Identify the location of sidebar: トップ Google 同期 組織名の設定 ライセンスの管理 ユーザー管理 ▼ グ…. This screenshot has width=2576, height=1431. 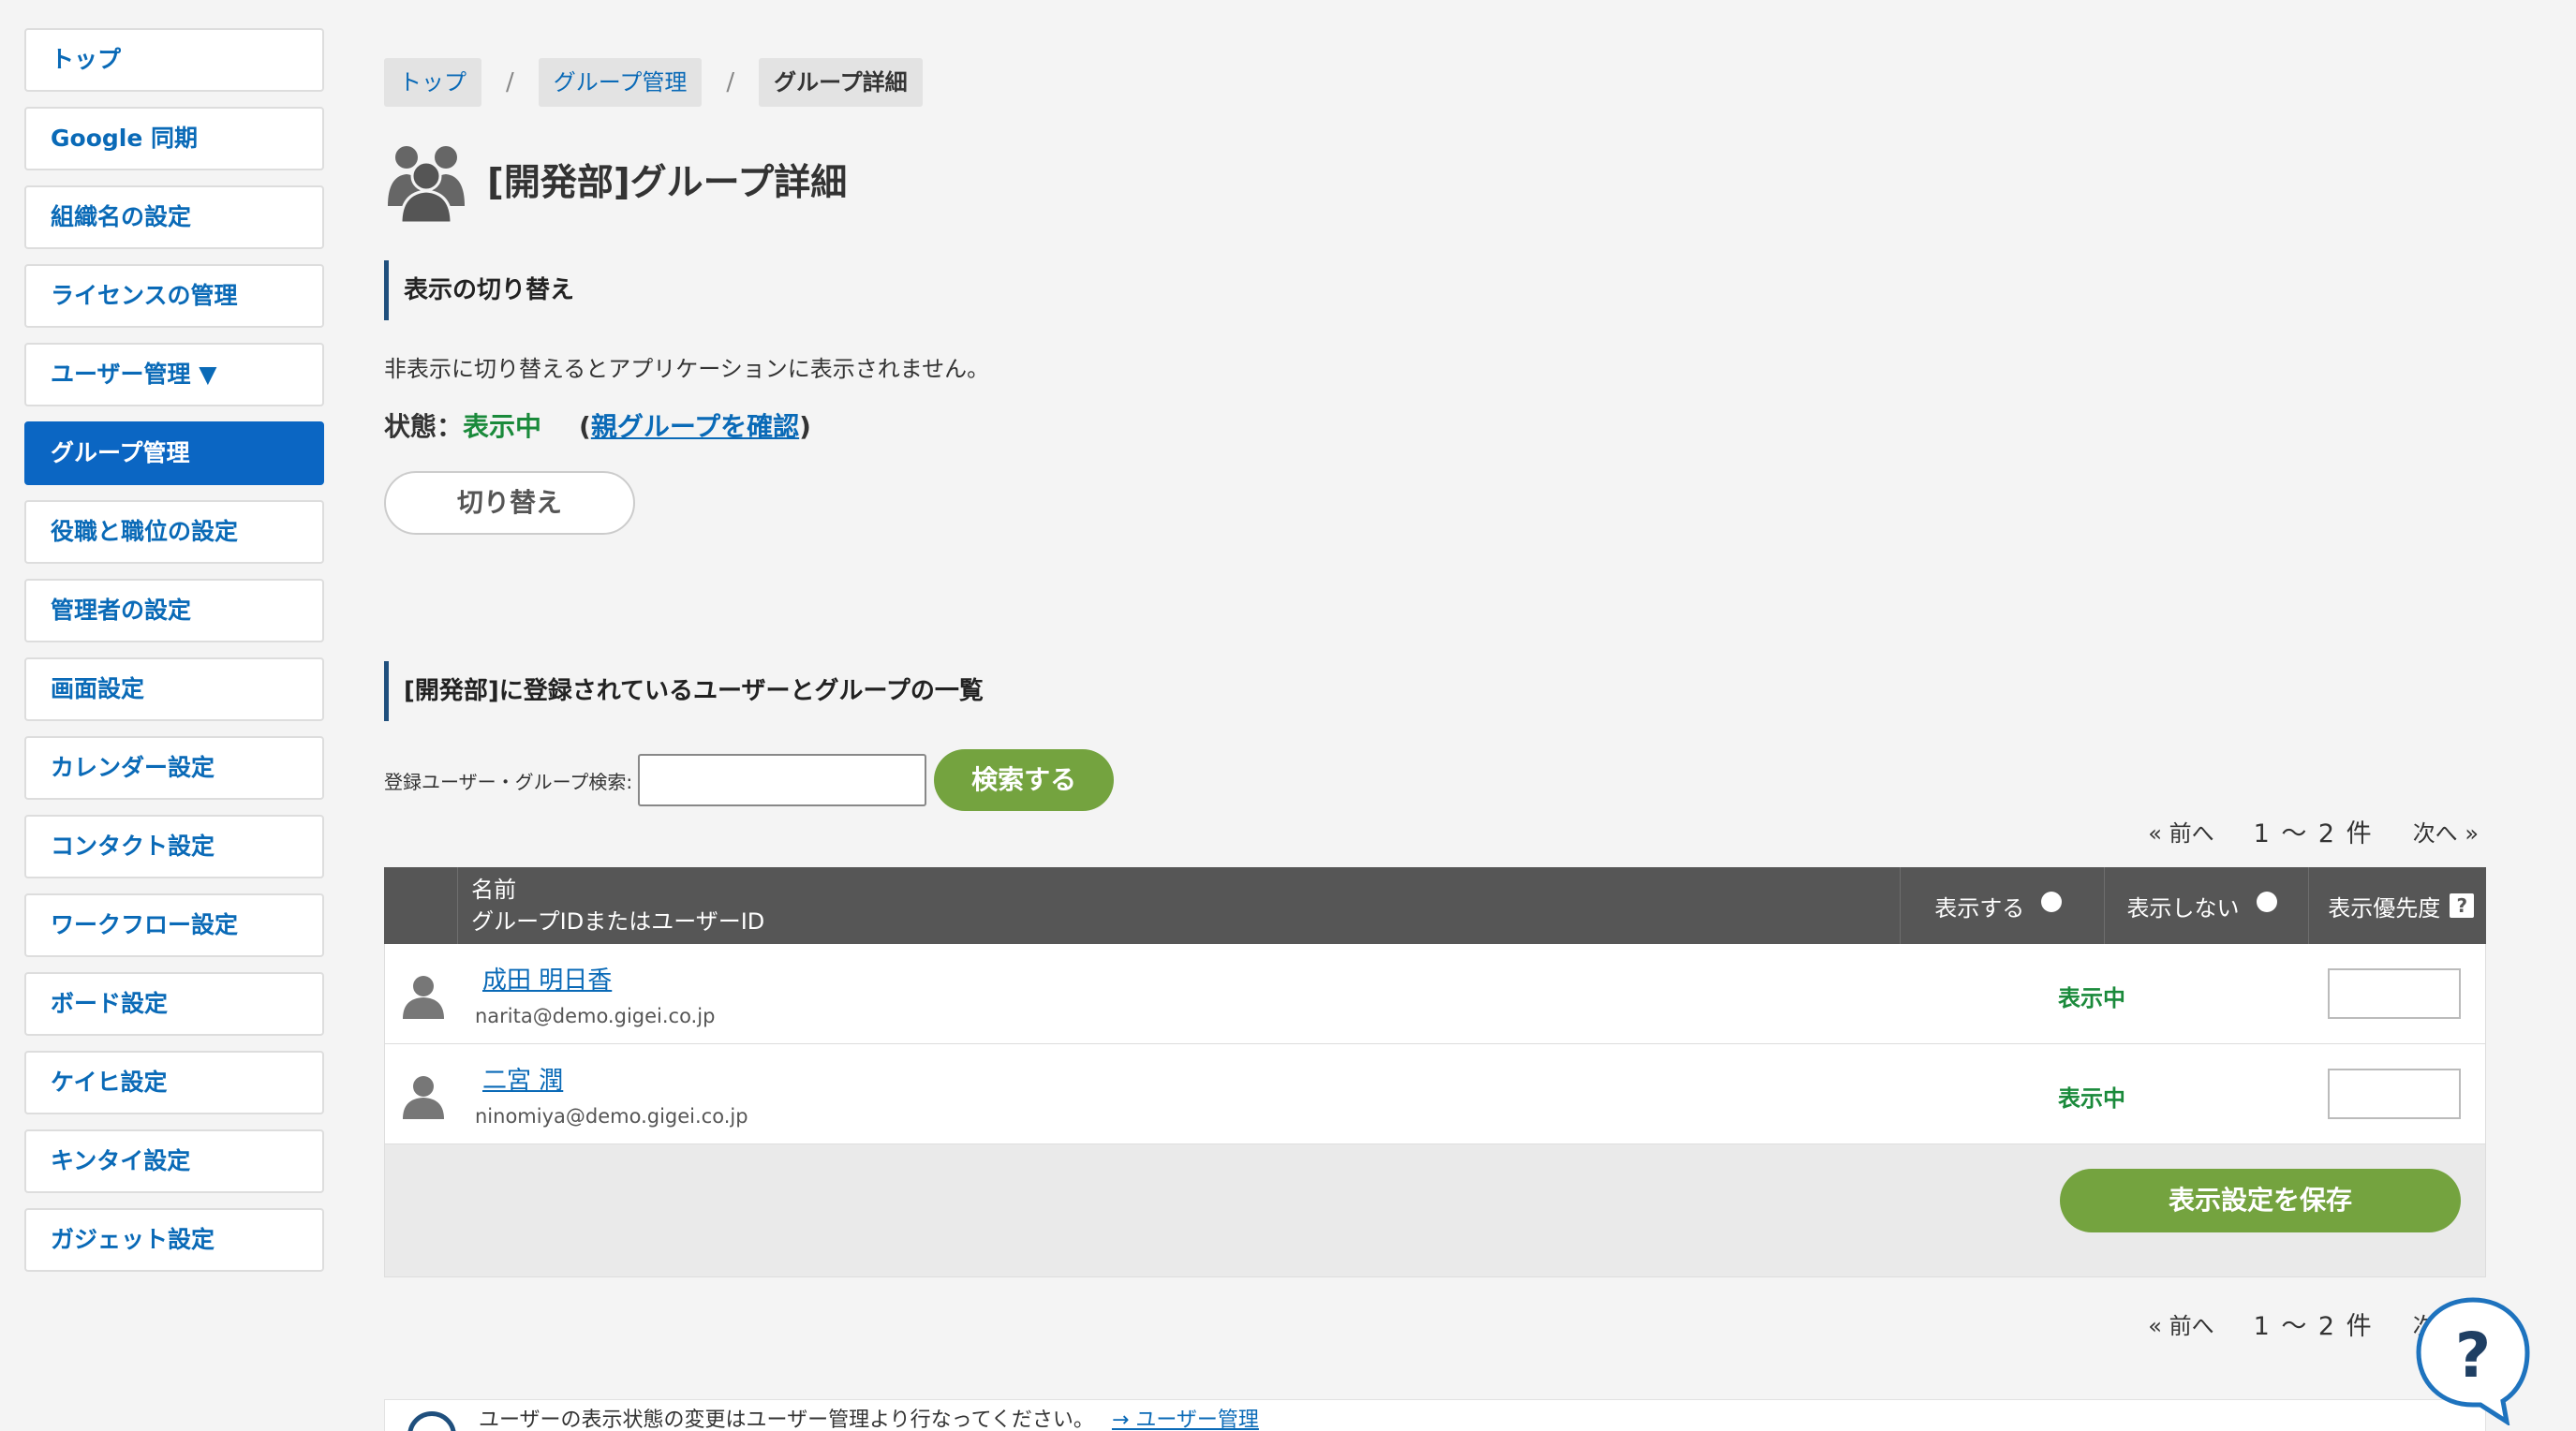
(174, 658).